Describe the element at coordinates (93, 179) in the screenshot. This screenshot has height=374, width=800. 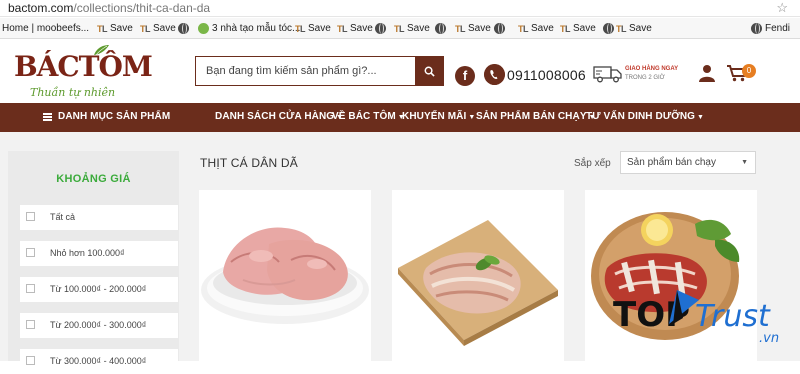
I see `price-filter-title: KHOẢNG GIÁ` at that location.